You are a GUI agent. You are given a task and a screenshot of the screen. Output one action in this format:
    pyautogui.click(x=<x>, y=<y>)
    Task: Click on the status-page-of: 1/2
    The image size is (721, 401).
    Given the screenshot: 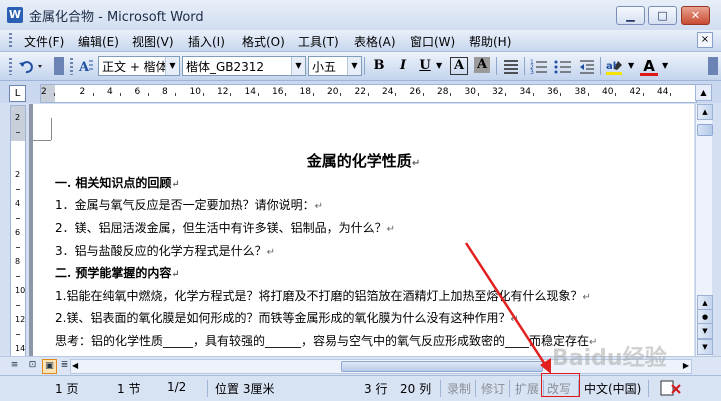 What is the action you would take?
    pyautogui.click(x=176, y=388)
    